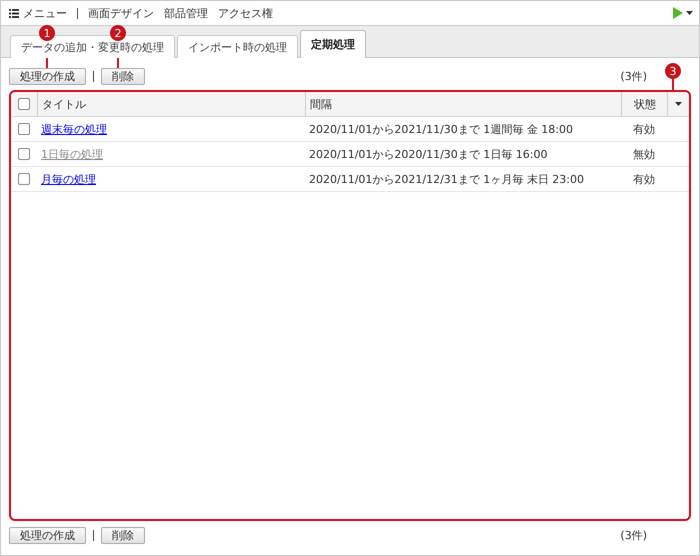 The height and width of the screenshot is (556, 700). What do you see at coordinates (644, 154) in the screenshot?
I see `table-cell: 無効` at bounding box center [644, 154].